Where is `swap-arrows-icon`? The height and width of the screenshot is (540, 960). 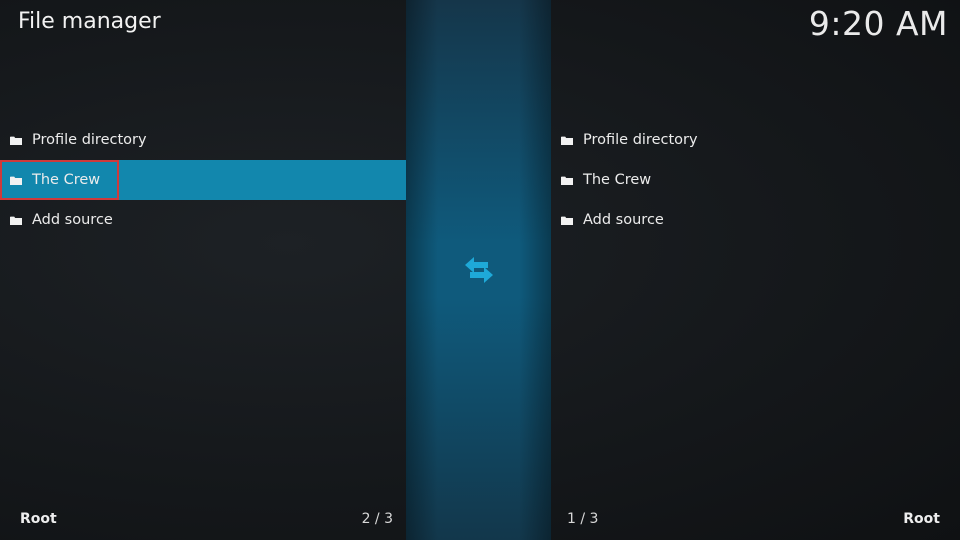 swap-arrows-icon is located at coordinates (479, 270).